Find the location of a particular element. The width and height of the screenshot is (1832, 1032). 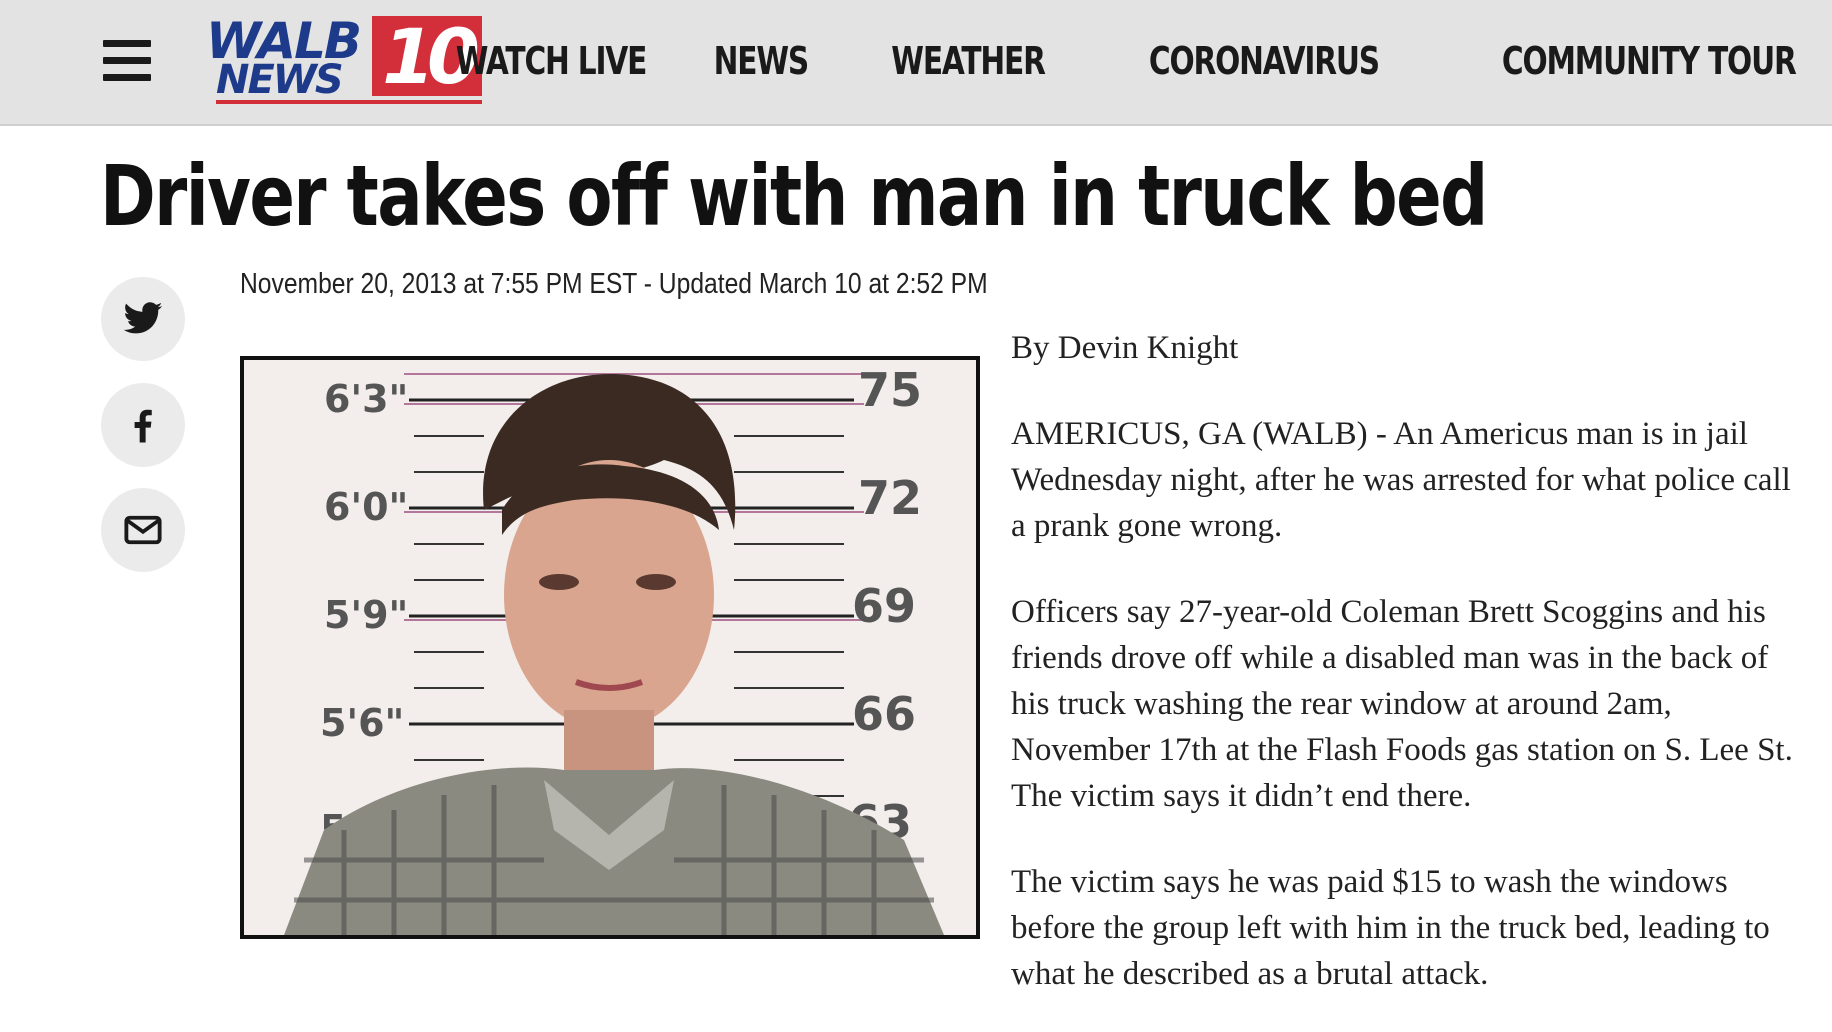

share-twitter-button is located at coordinates (143, 319).